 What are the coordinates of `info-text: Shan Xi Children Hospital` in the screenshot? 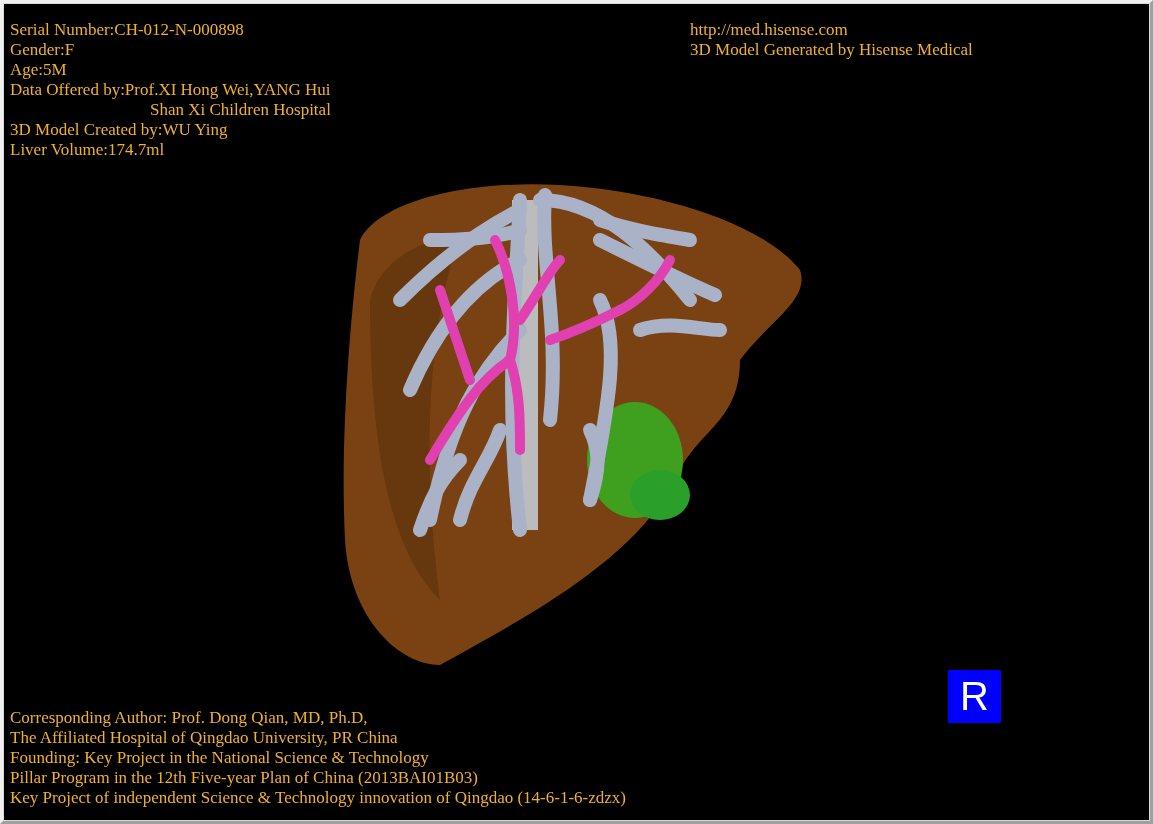 It's located at (240, 110).